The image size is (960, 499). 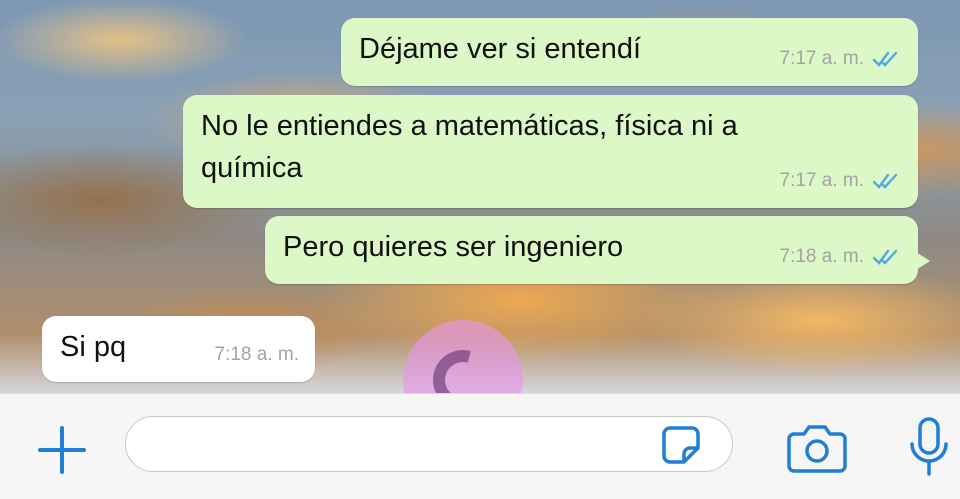 What do you see at coordinates (817, 448) in the screenshot?
I see `camera-icon` at bounding box center [817, 448].